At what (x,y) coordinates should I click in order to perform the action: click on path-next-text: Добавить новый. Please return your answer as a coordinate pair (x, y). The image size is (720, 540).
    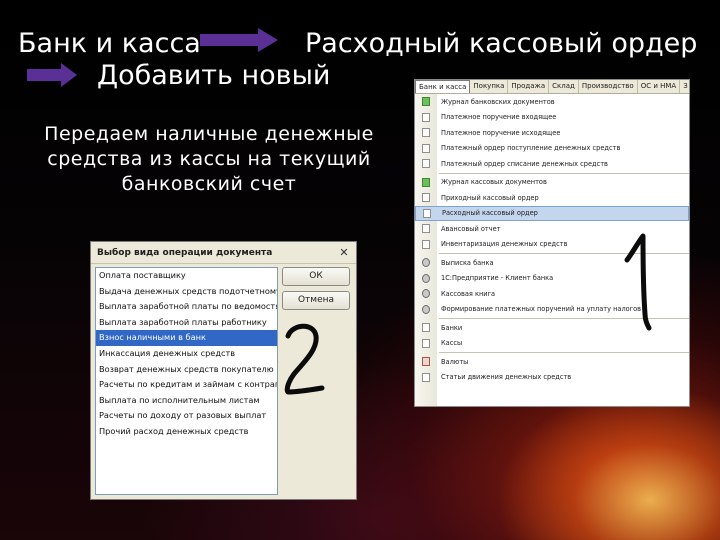
    Looking at the image, I should click on (214, 75).